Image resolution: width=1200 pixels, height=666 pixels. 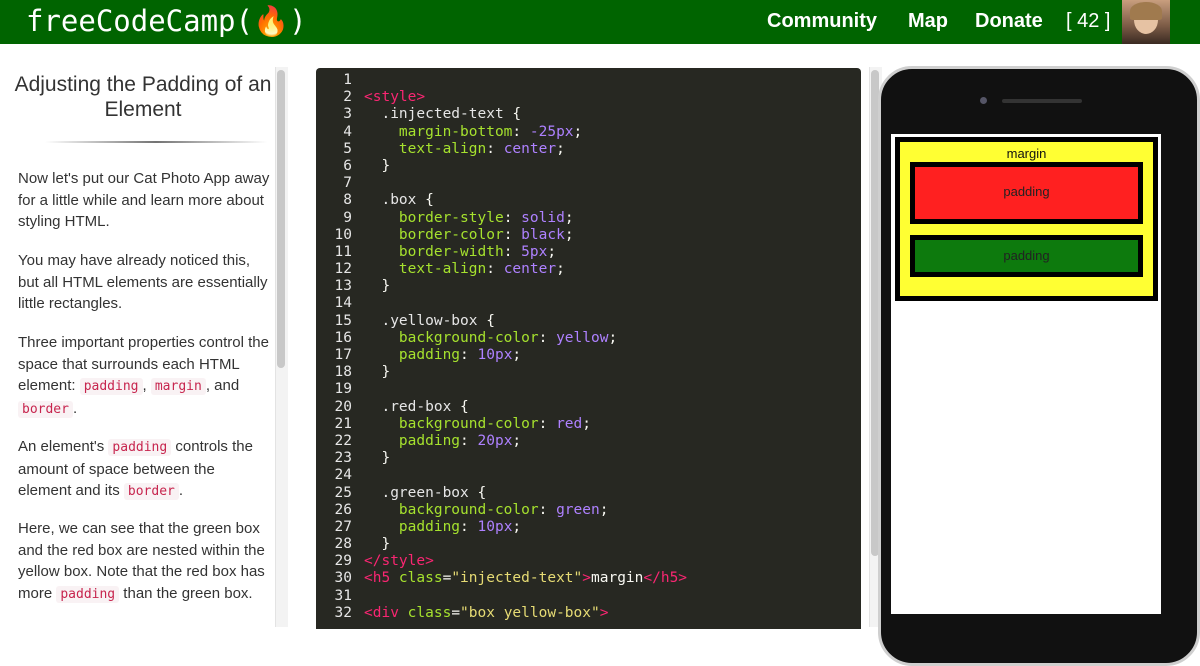 What do you see at coordinates (588, 303) in the screenshot?
I see `code-line: 14` at bounding box center [588, 303].